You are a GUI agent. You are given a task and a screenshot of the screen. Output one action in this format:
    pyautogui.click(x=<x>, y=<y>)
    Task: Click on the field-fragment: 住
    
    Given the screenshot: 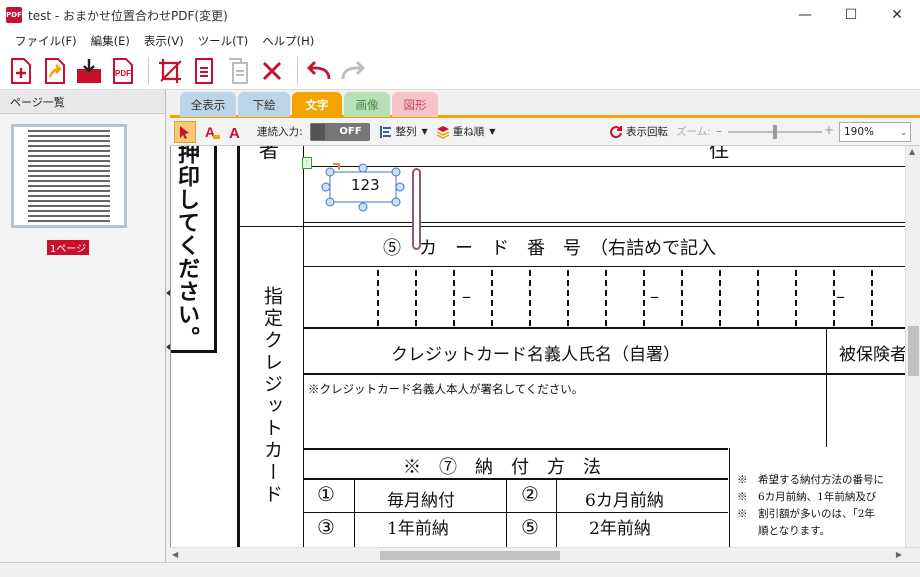 What is the action you would take?
    pyautogui.click(x=719, y=154)
    